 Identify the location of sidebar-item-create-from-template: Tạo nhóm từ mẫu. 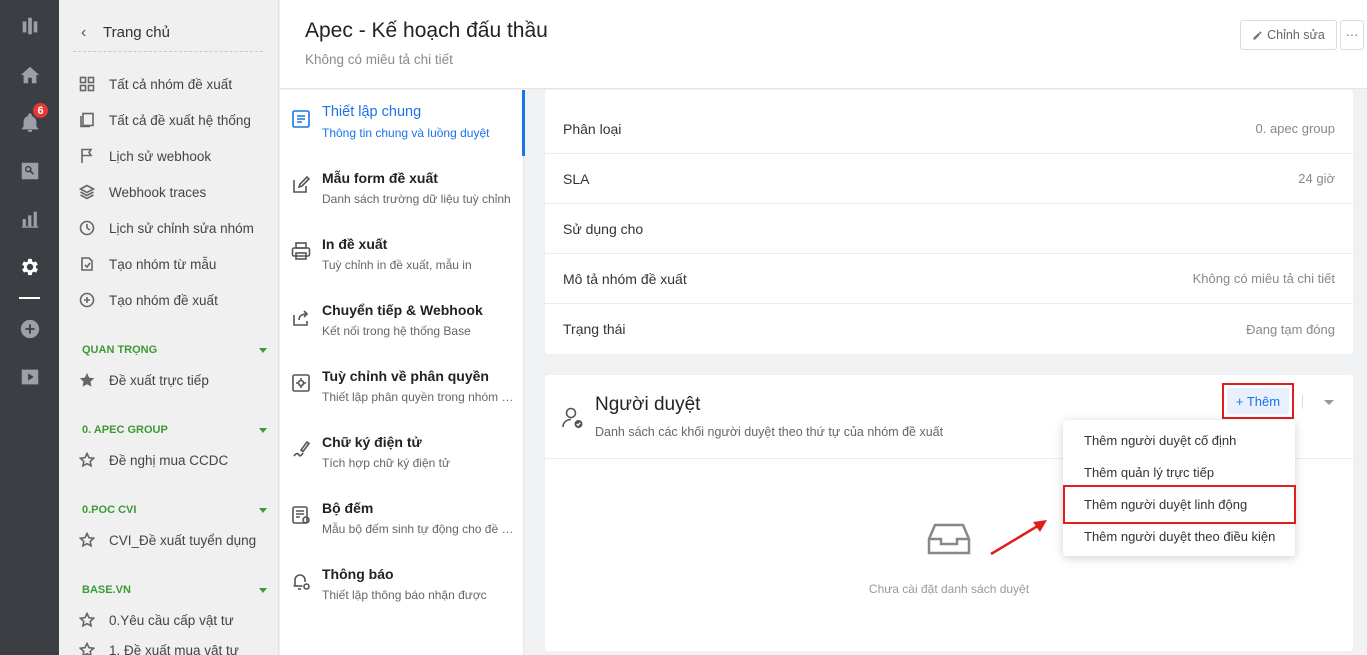
(168, 264).